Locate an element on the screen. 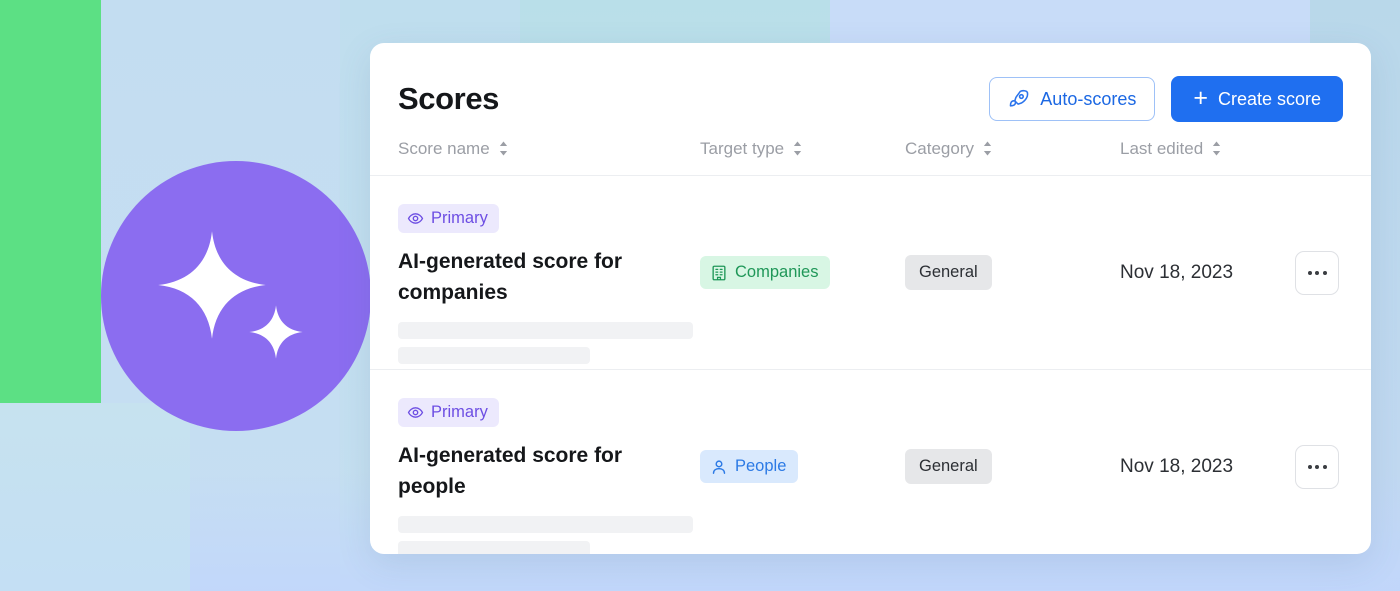 The image size is (1400, 591). cell-score-name: Primary AI-generated score for people is located at coordinates (535, 462).